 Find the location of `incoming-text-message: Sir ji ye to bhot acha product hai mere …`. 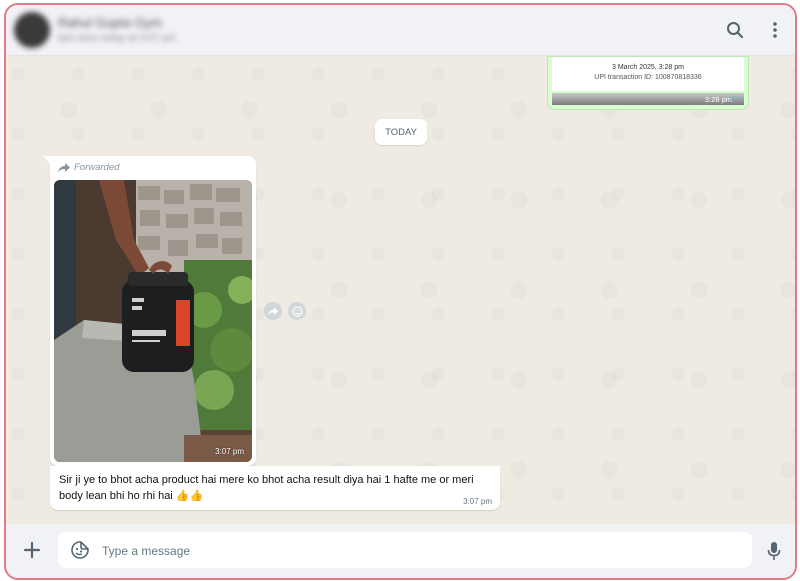

incoming-text-message: Sir ji ye to bhot acha product hai mere … is located at coordinates (275, 488).